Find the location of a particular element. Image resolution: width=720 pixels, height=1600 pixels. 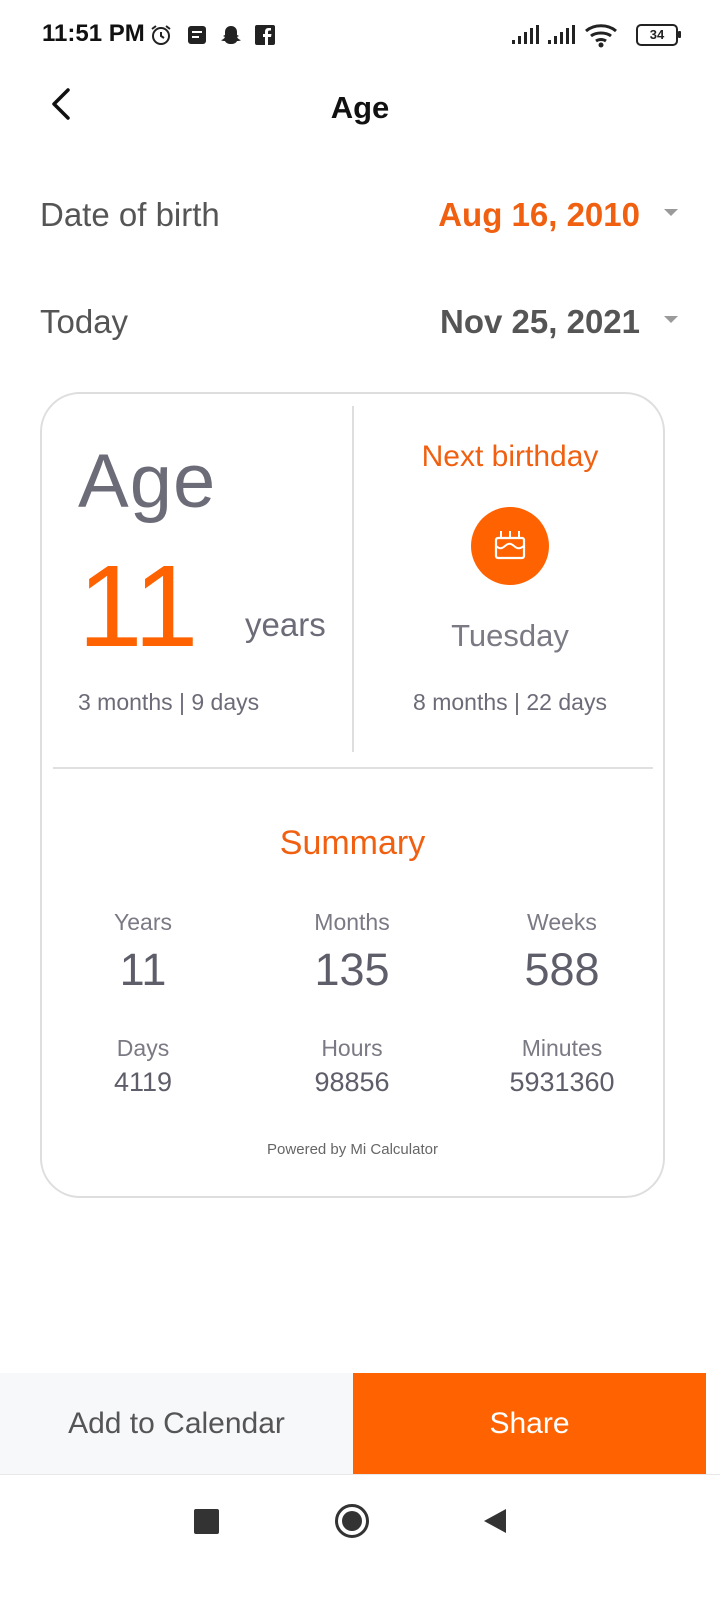

summary-hours-value: 98856 is located at coordinates (352, 1082).